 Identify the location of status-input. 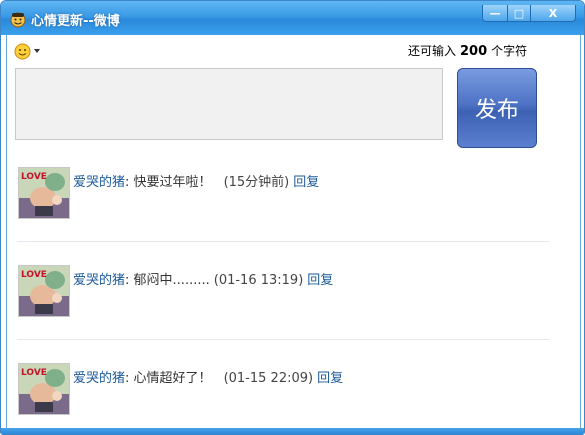
(229, 104).